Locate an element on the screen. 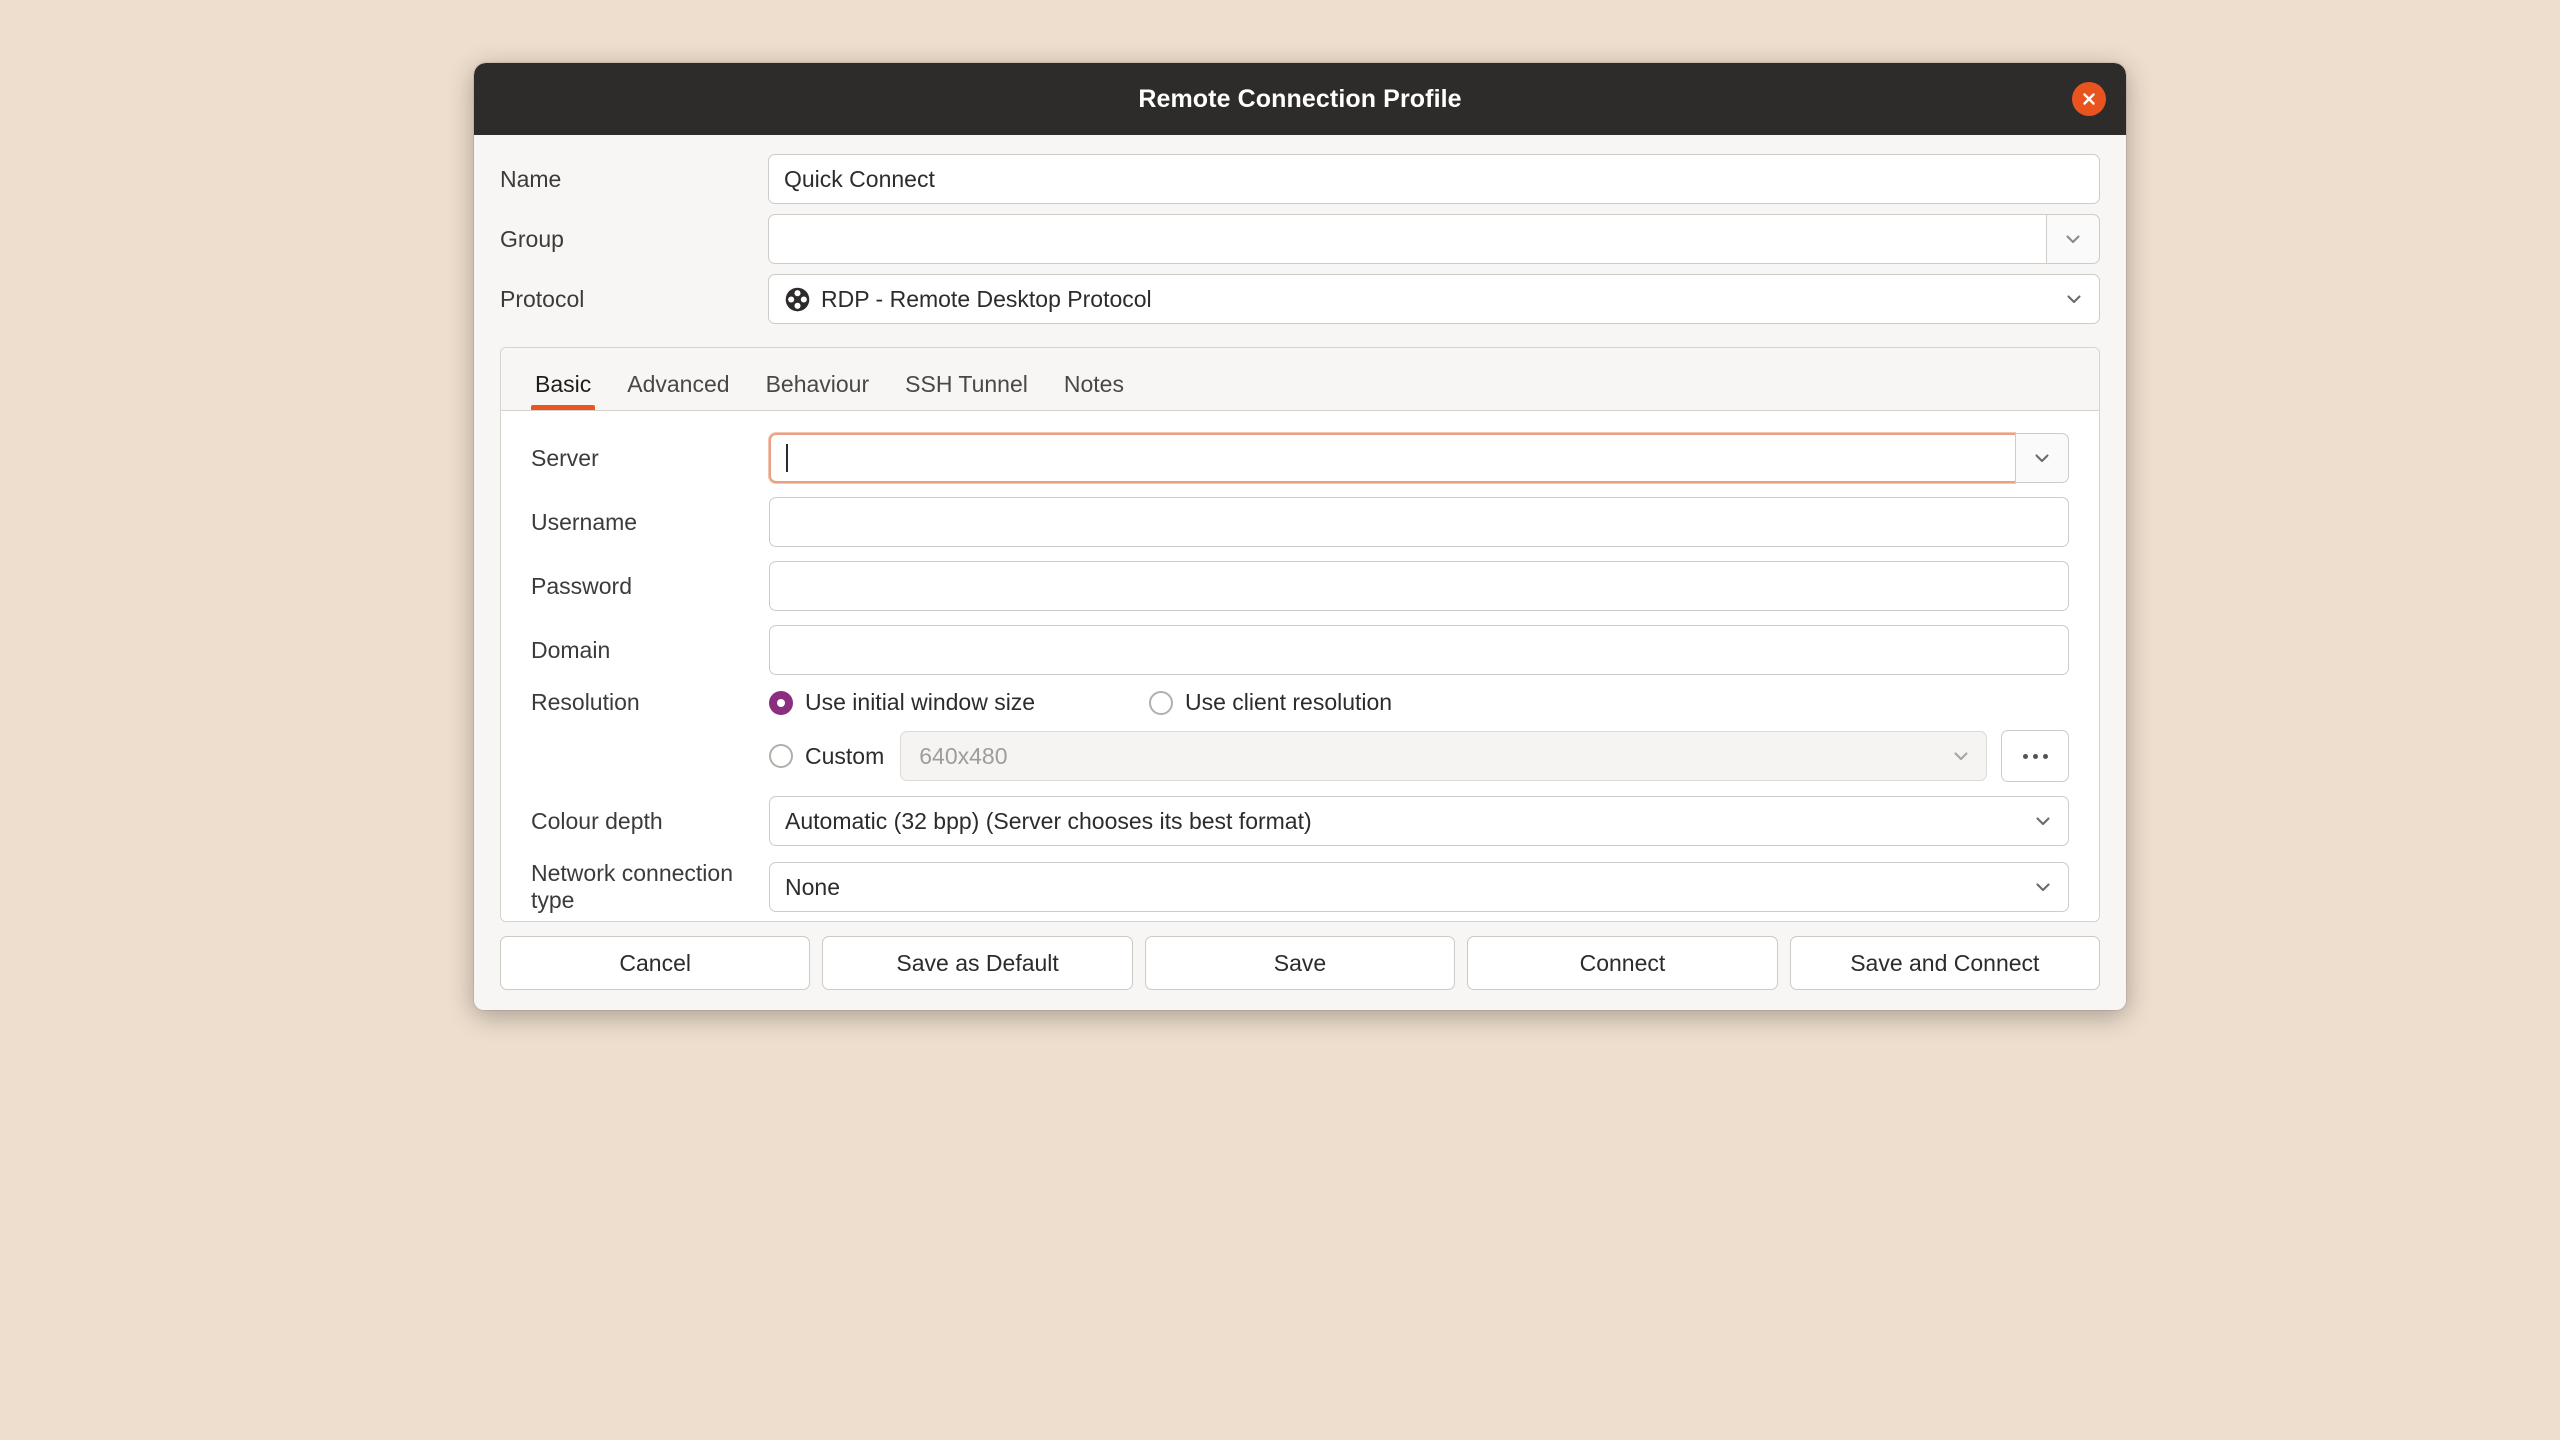 The height and width of the screenshot is (1440, 2560). tab-notes: Notes is located at coordinates (1094, 379).